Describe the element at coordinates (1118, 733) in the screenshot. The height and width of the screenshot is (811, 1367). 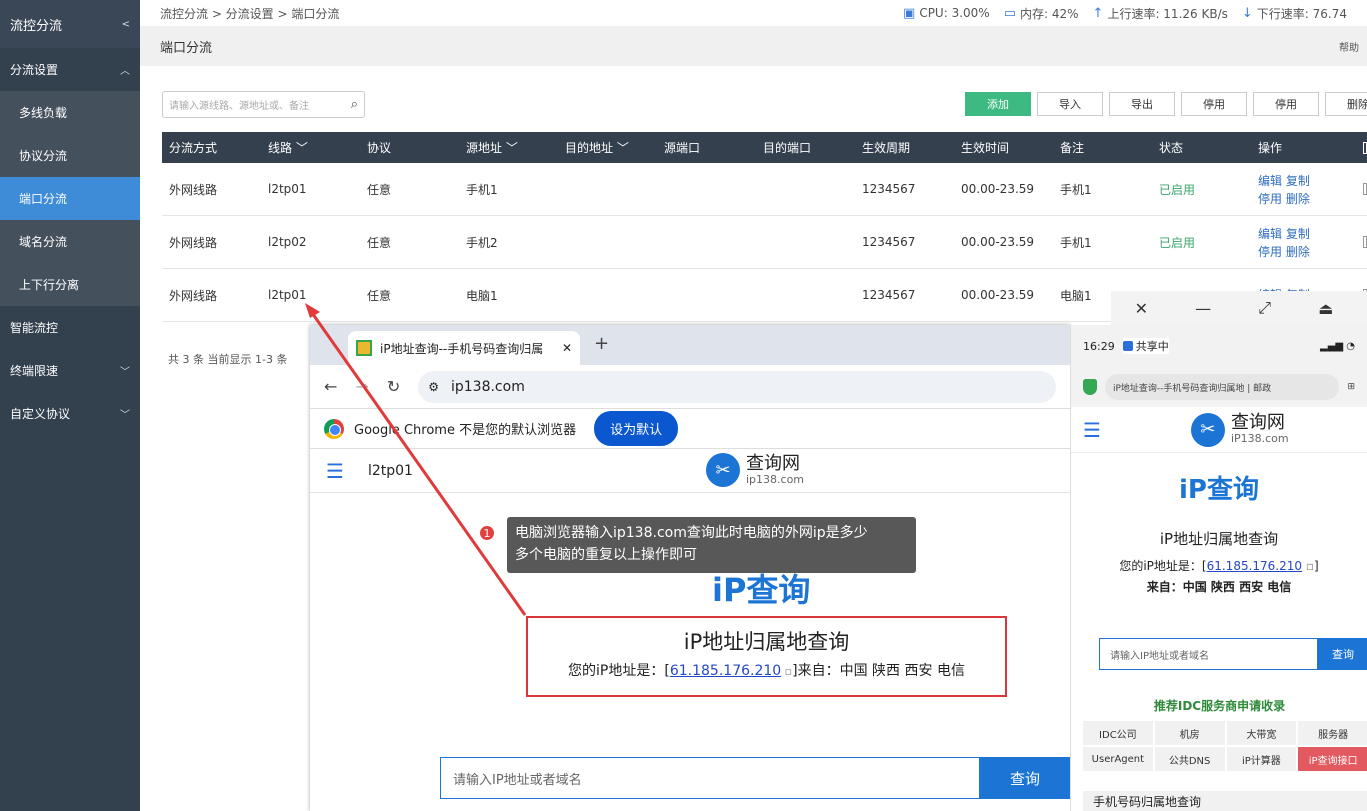
I see `phone-grid-link: IDC公司` at that location.